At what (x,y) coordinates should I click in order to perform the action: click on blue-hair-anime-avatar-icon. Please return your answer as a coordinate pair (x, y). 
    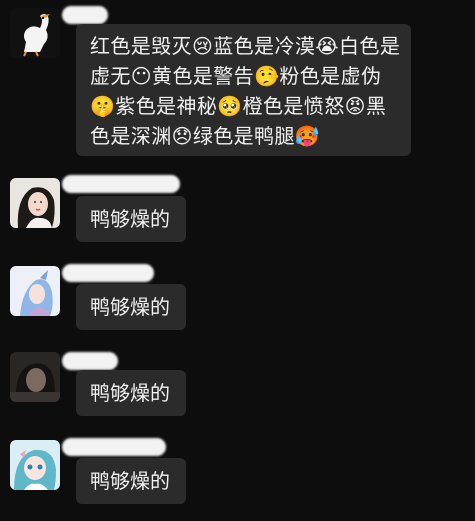
    Looking at the image, I should click on (35, 465).